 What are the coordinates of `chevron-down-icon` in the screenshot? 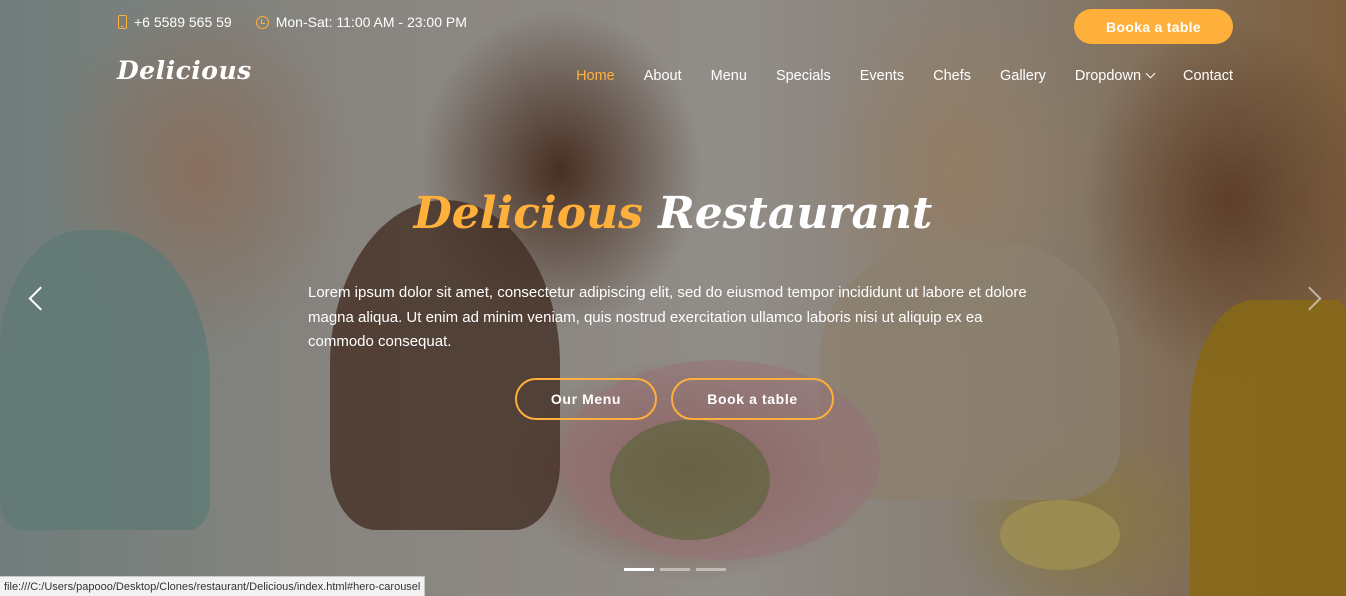 It's located at (1150, 73).